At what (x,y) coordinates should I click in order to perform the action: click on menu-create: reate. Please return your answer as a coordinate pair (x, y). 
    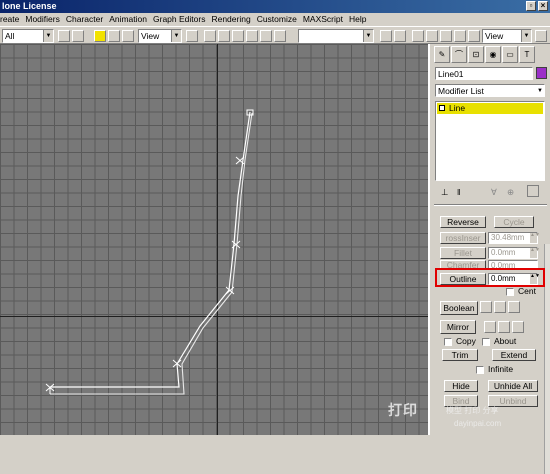
    Looking at the image, I should click on (9, 19).